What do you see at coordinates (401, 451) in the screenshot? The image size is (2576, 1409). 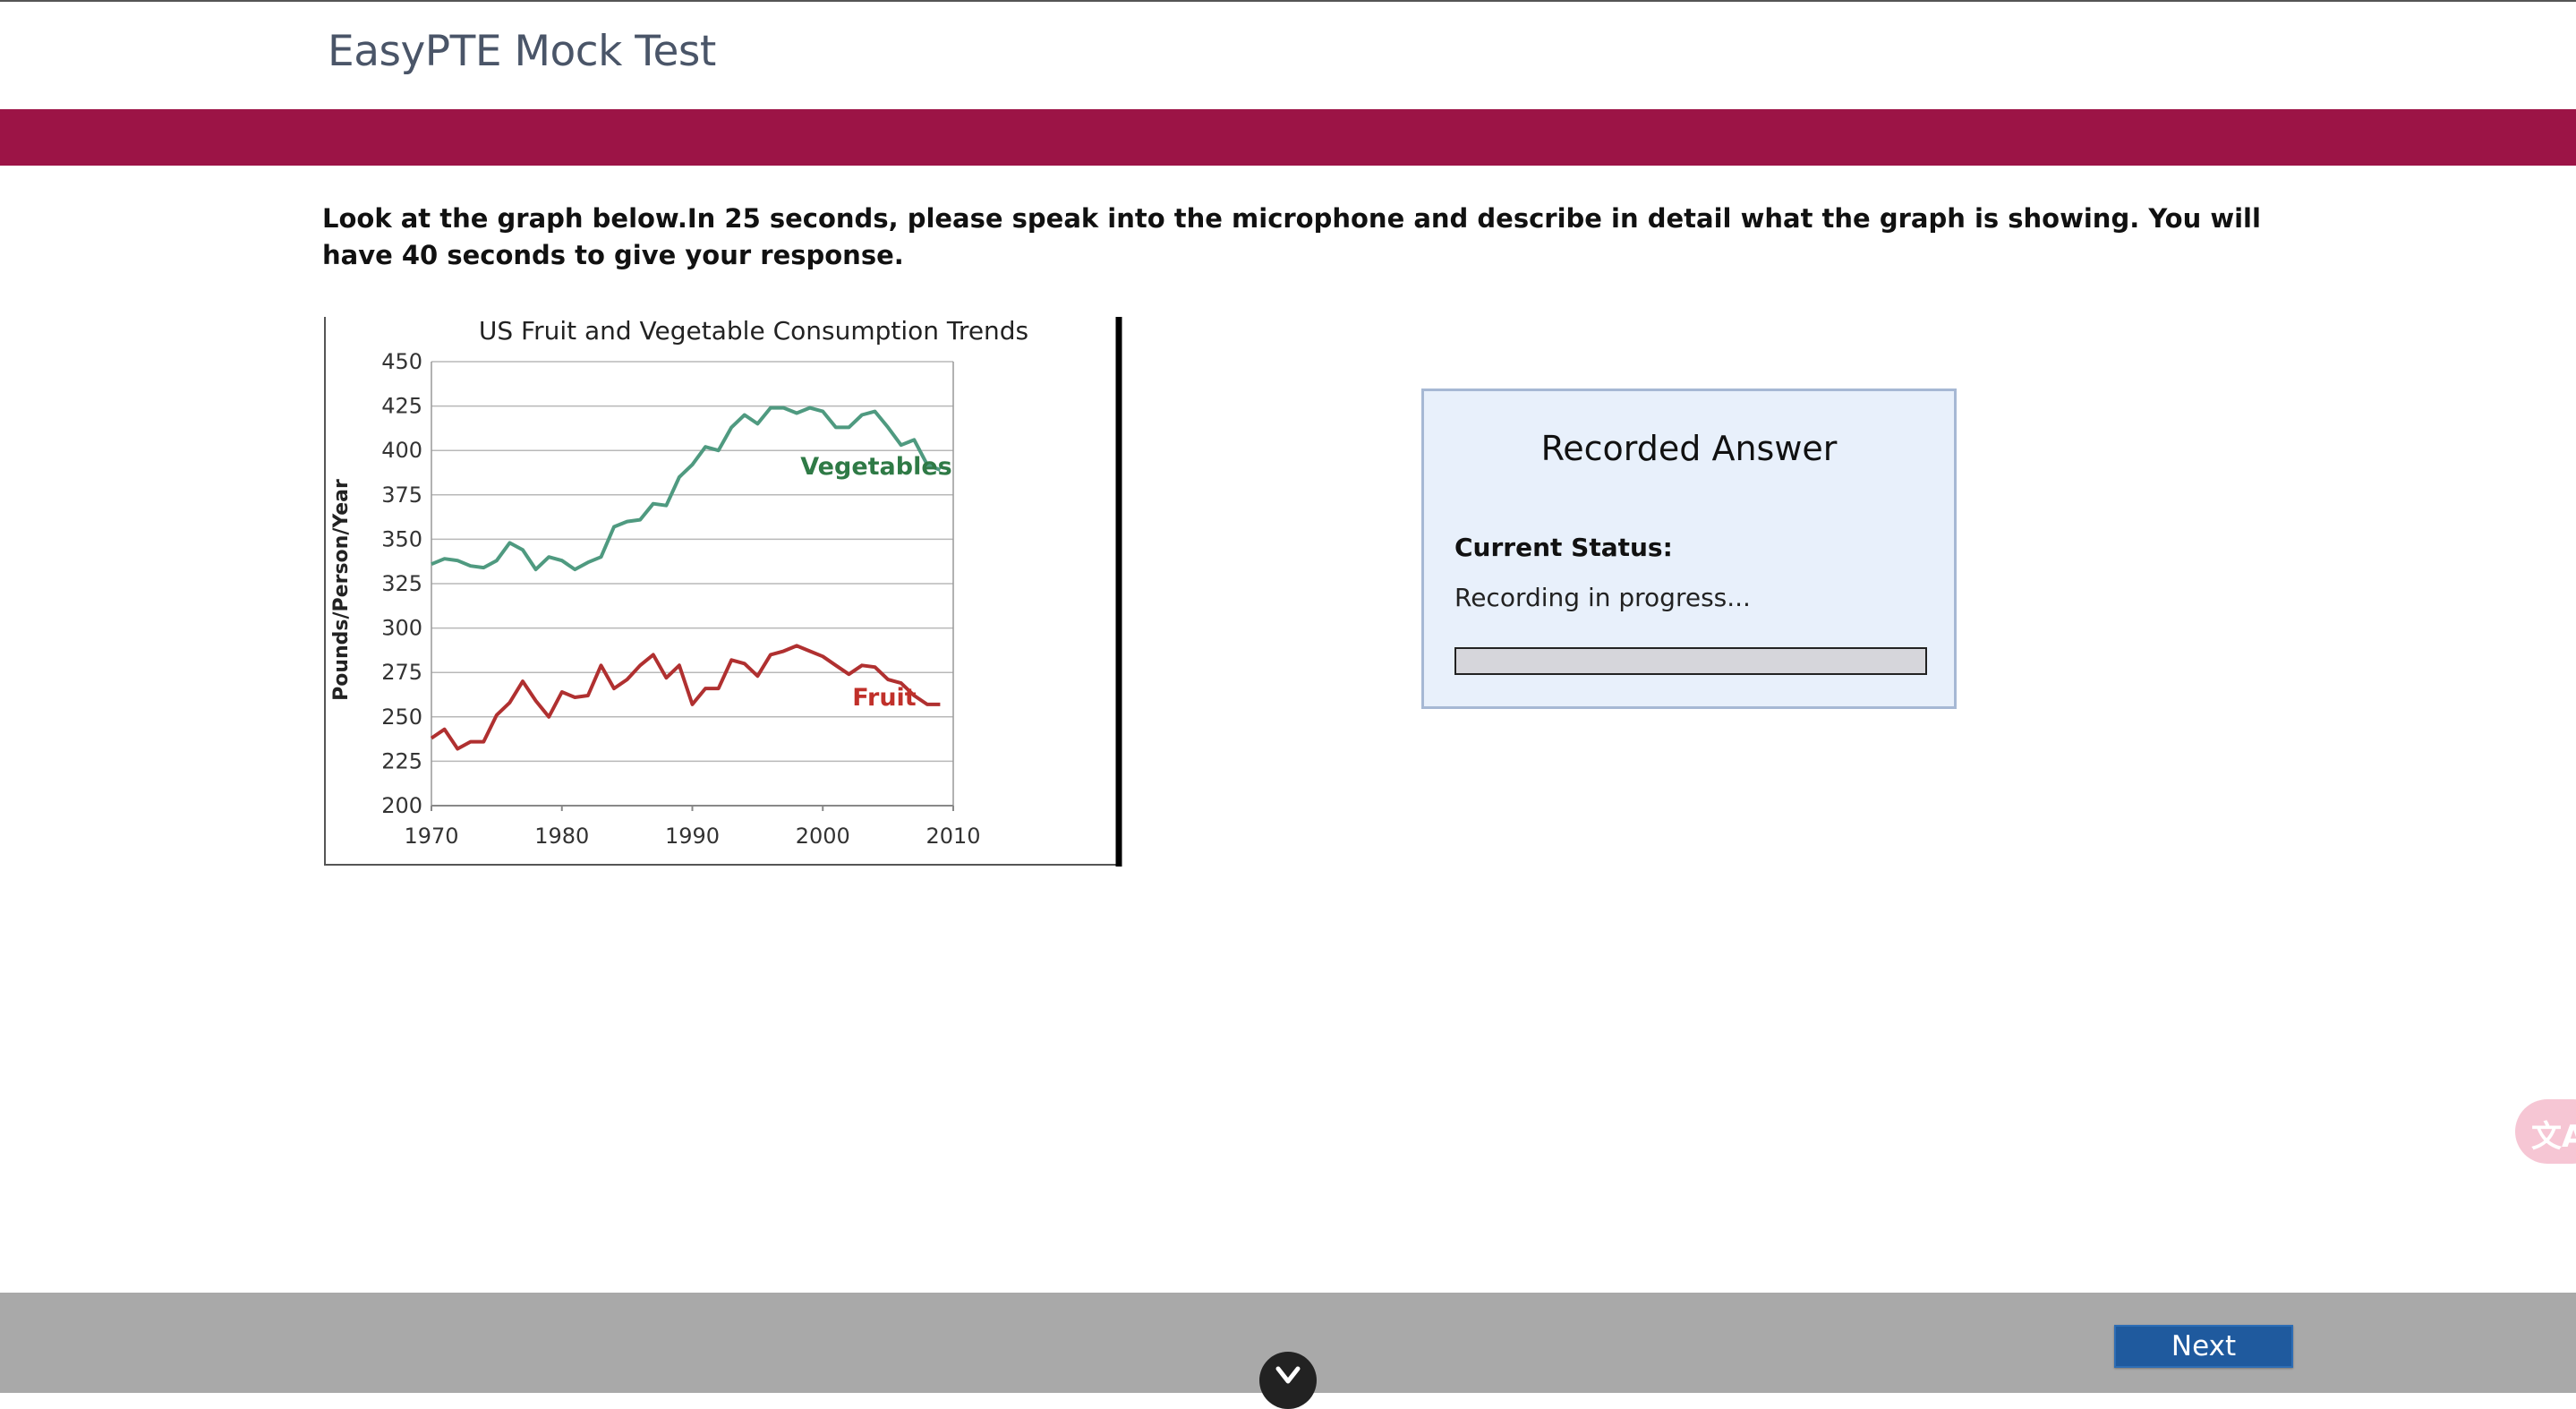 I see `y-tick-label: 400` at bounding box center [401, 451].